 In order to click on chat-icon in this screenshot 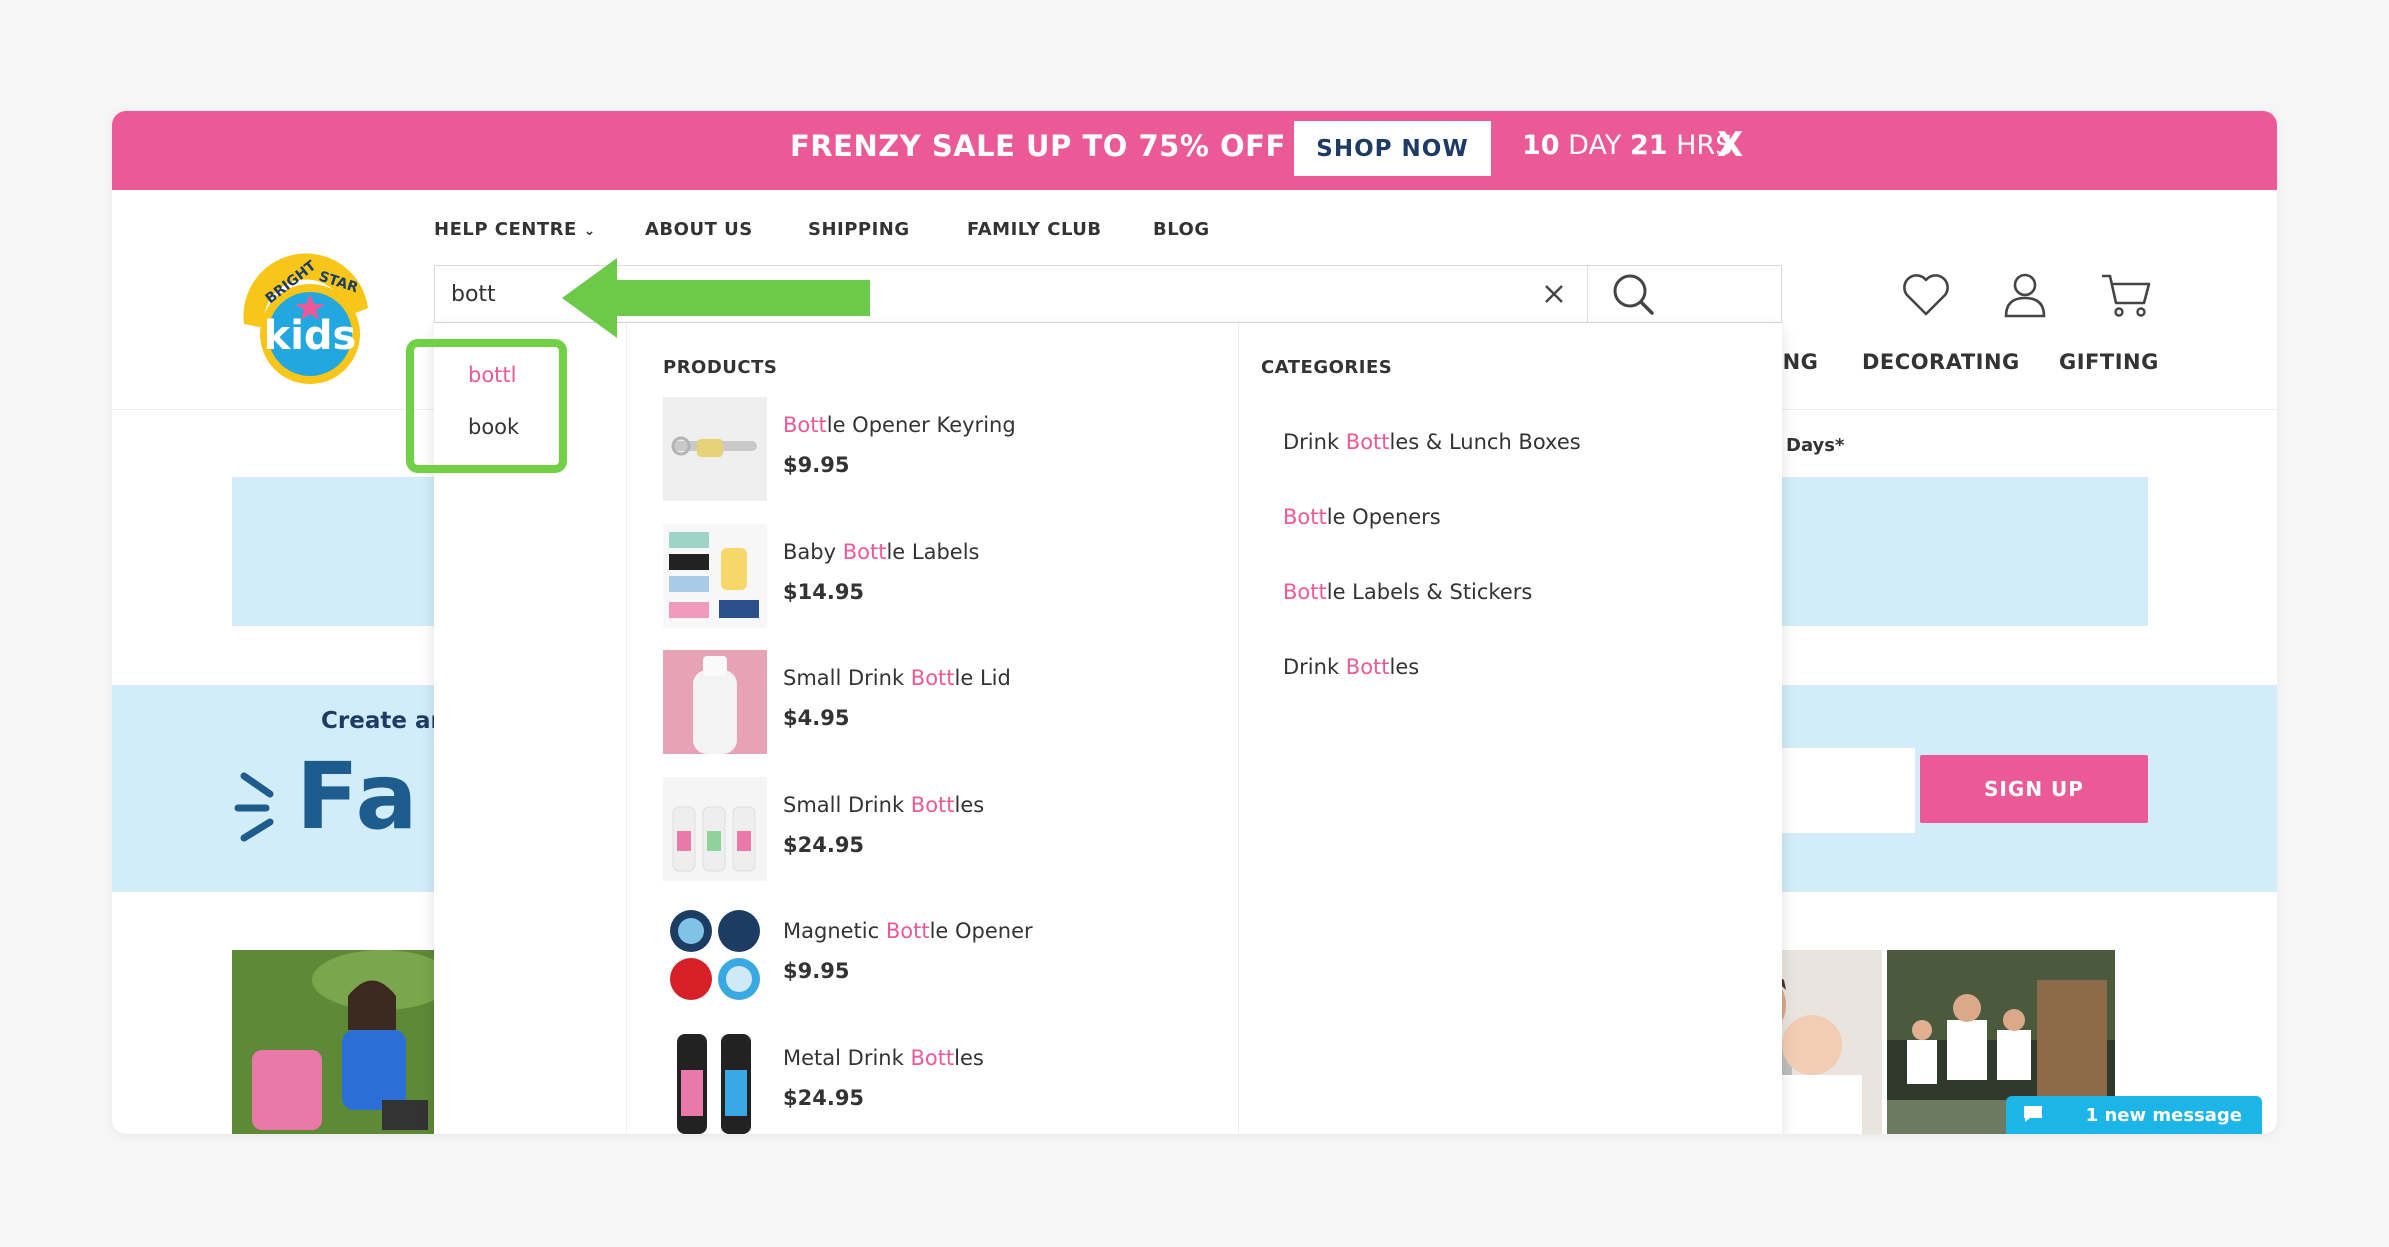, I will do `click(2033, 1114)`.